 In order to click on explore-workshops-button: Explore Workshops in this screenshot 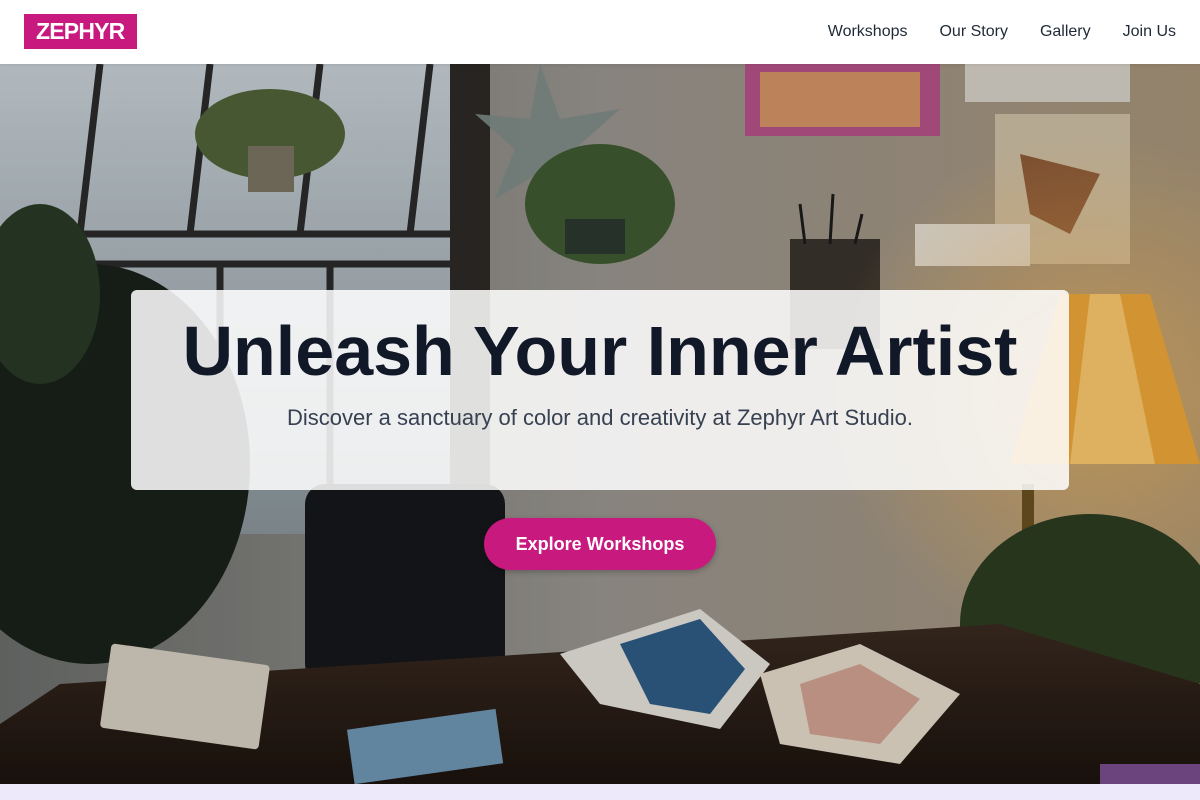, I will do `click(600, 544)`.